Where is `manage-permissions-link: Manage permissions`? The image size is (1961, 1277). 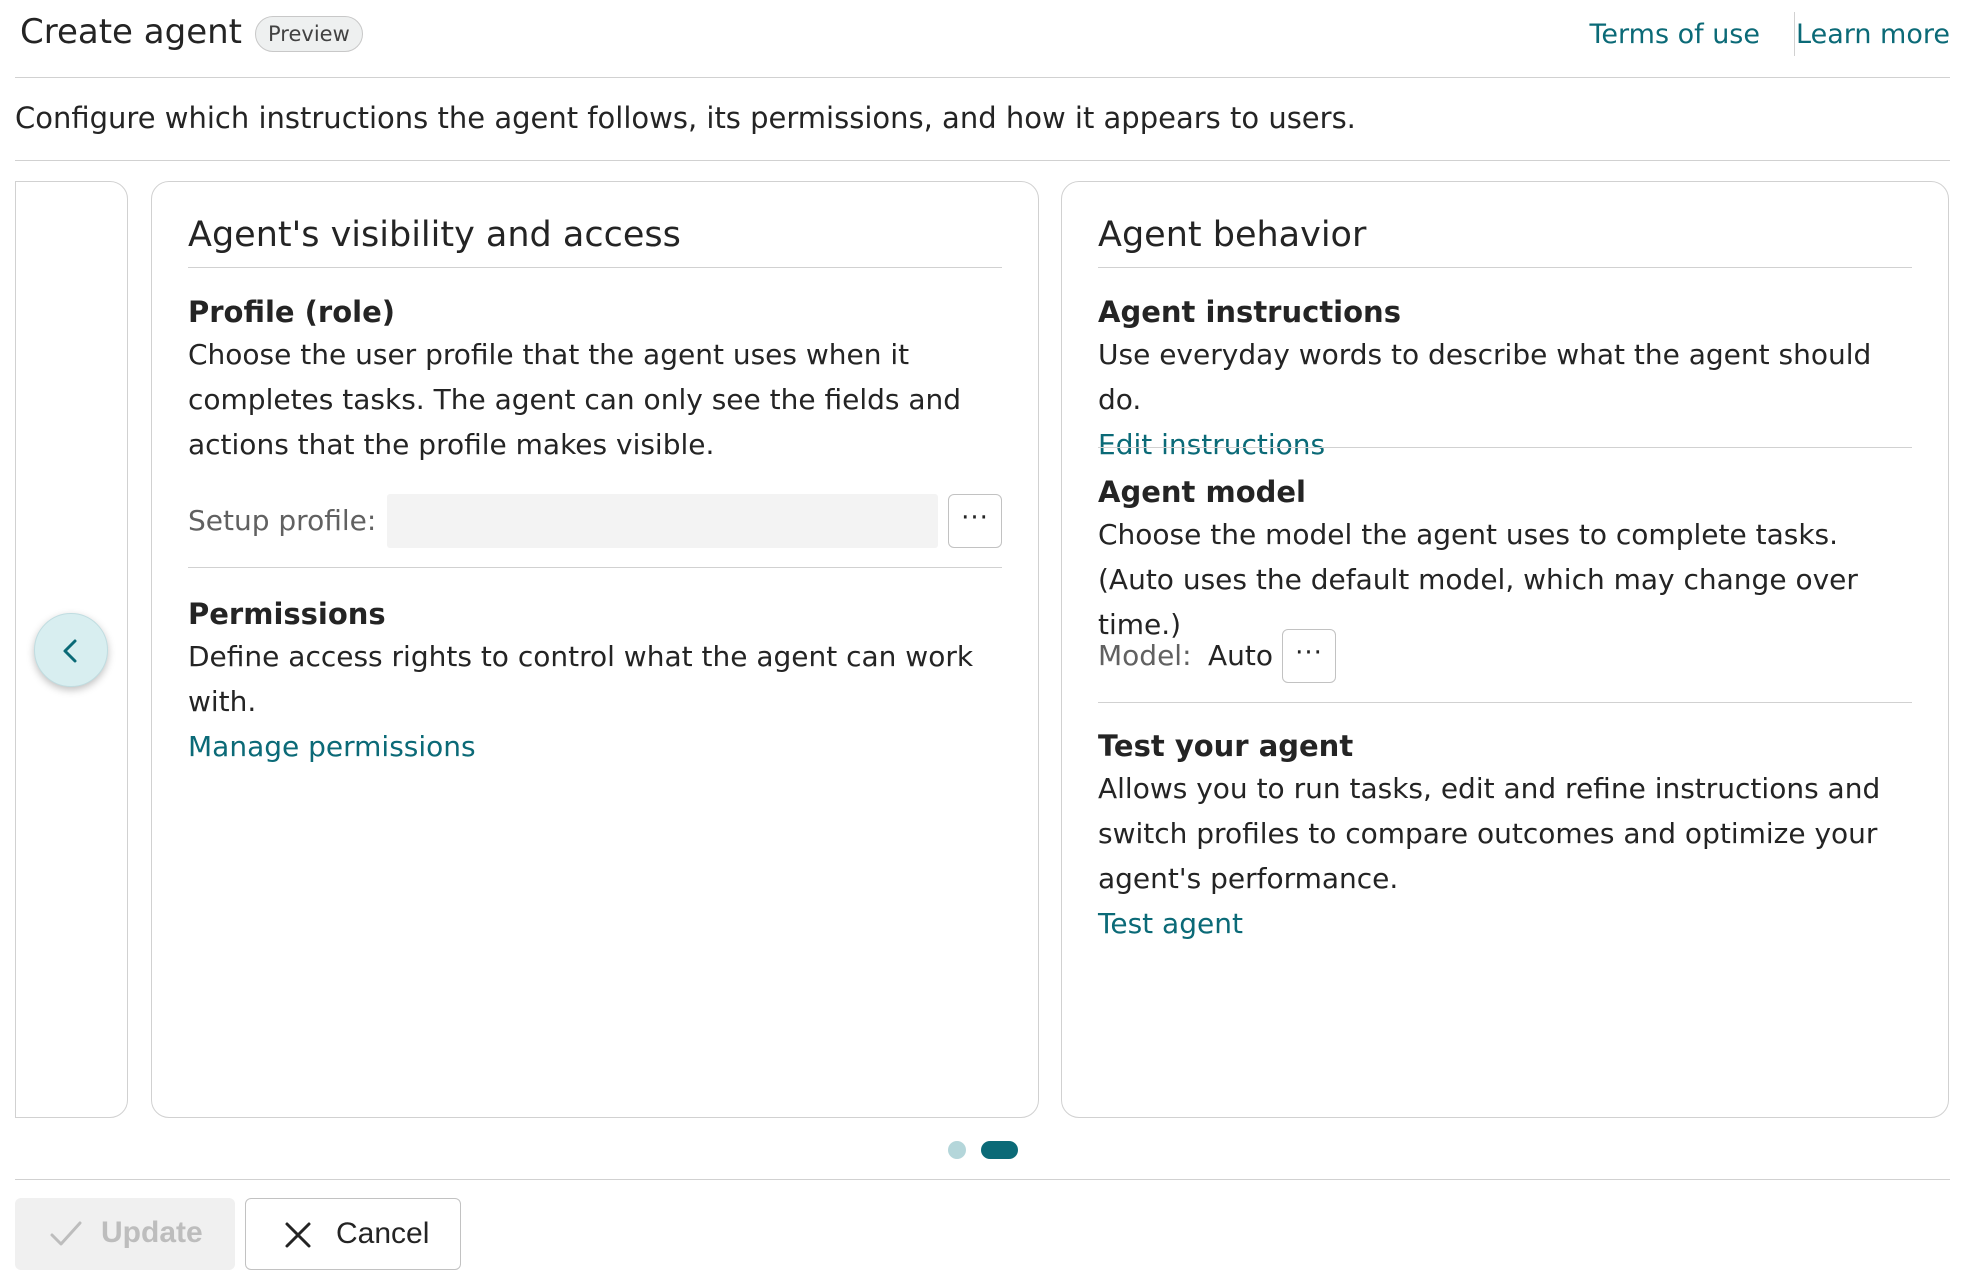 manage-permissions-link: Manage permissions is located at coordinates (332, 746).